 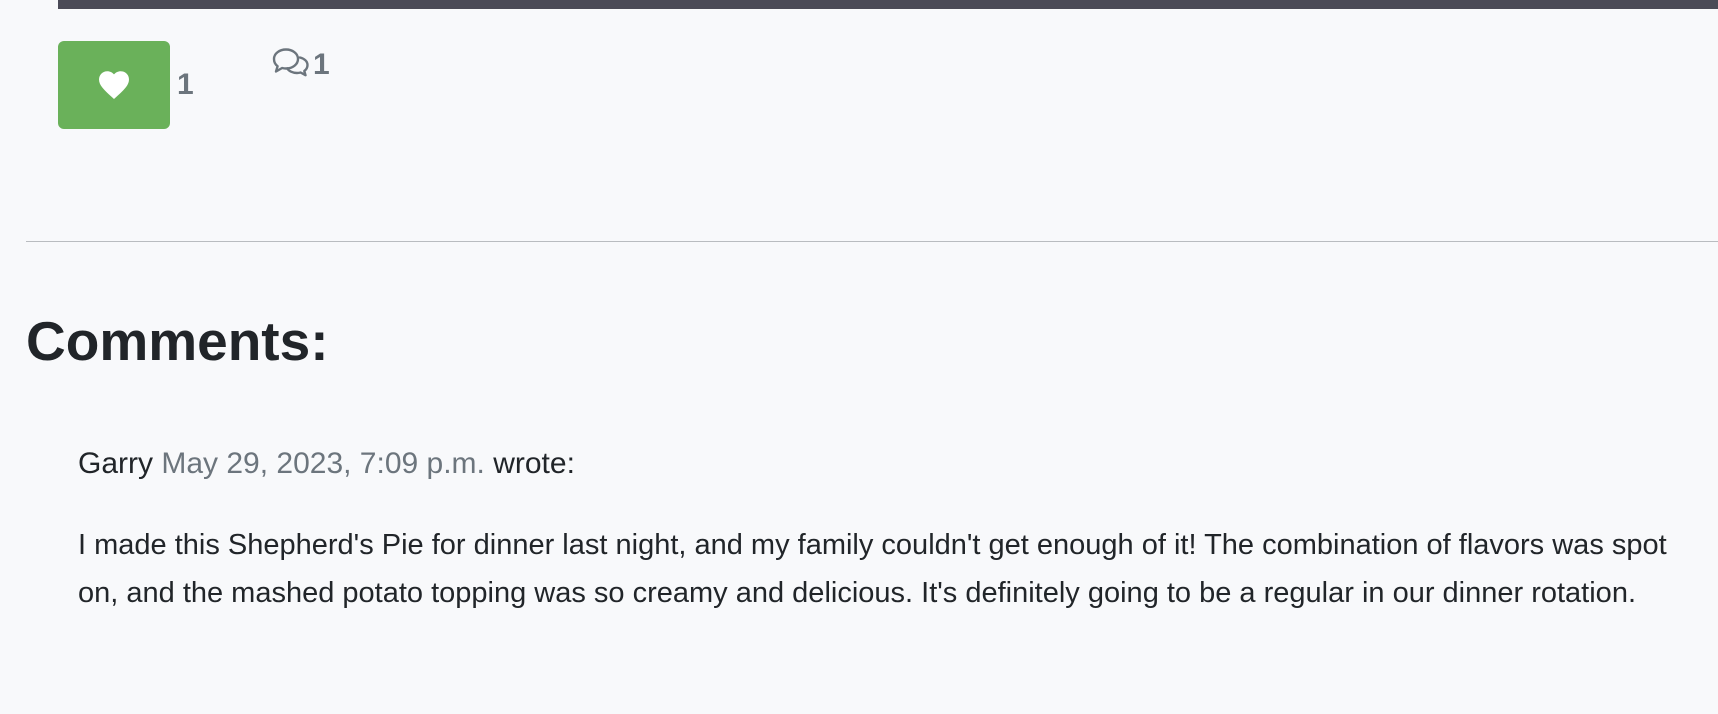 I want to click on comments-heading: Comments:, so click(x=177, y=341).